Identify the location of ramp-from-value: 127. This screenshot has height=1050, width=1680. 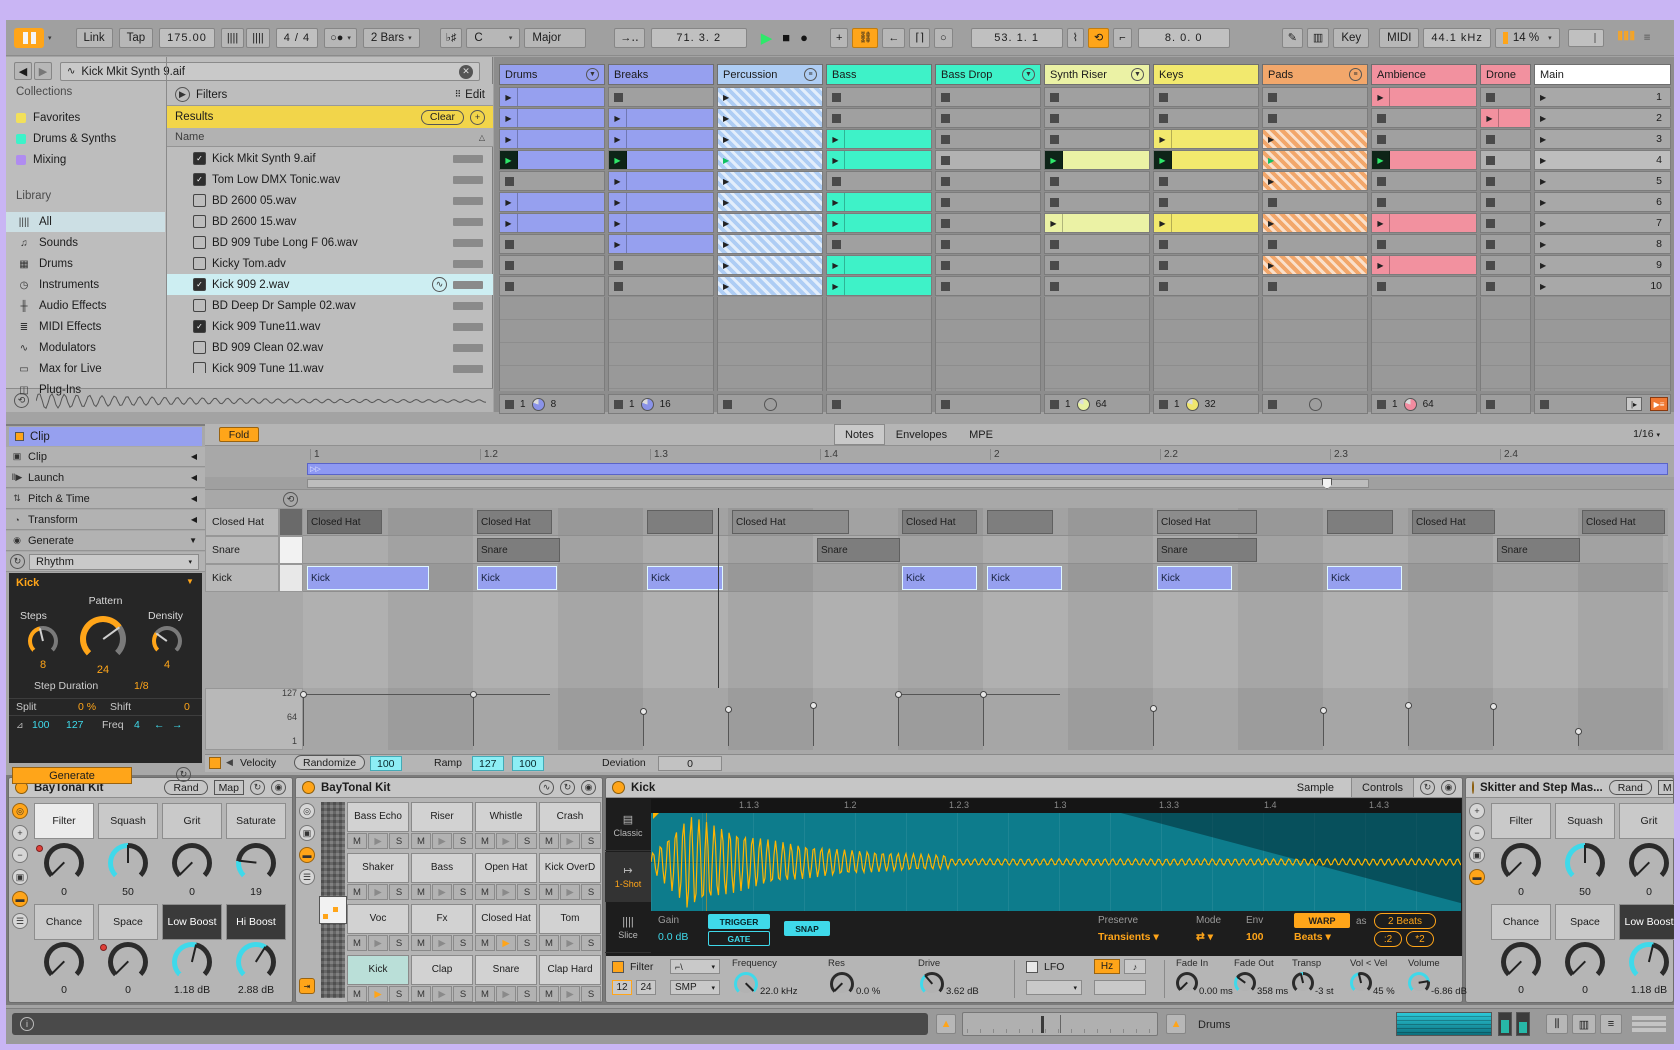
(488, 763).